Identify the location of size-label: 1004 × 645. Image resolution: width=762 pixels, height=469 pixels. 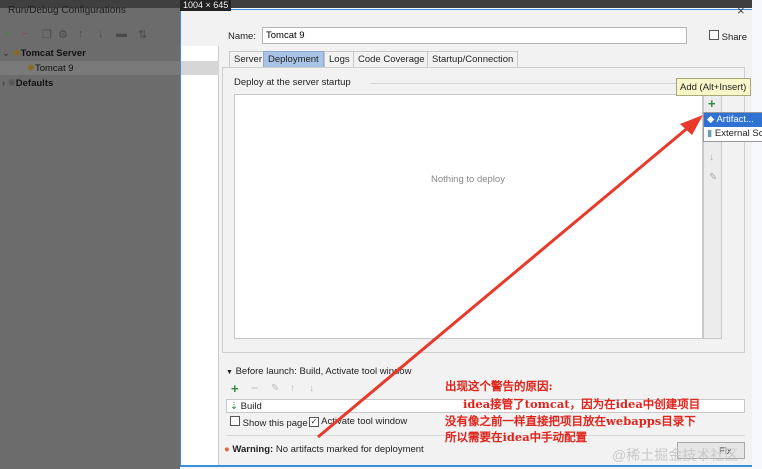
(206, 5).